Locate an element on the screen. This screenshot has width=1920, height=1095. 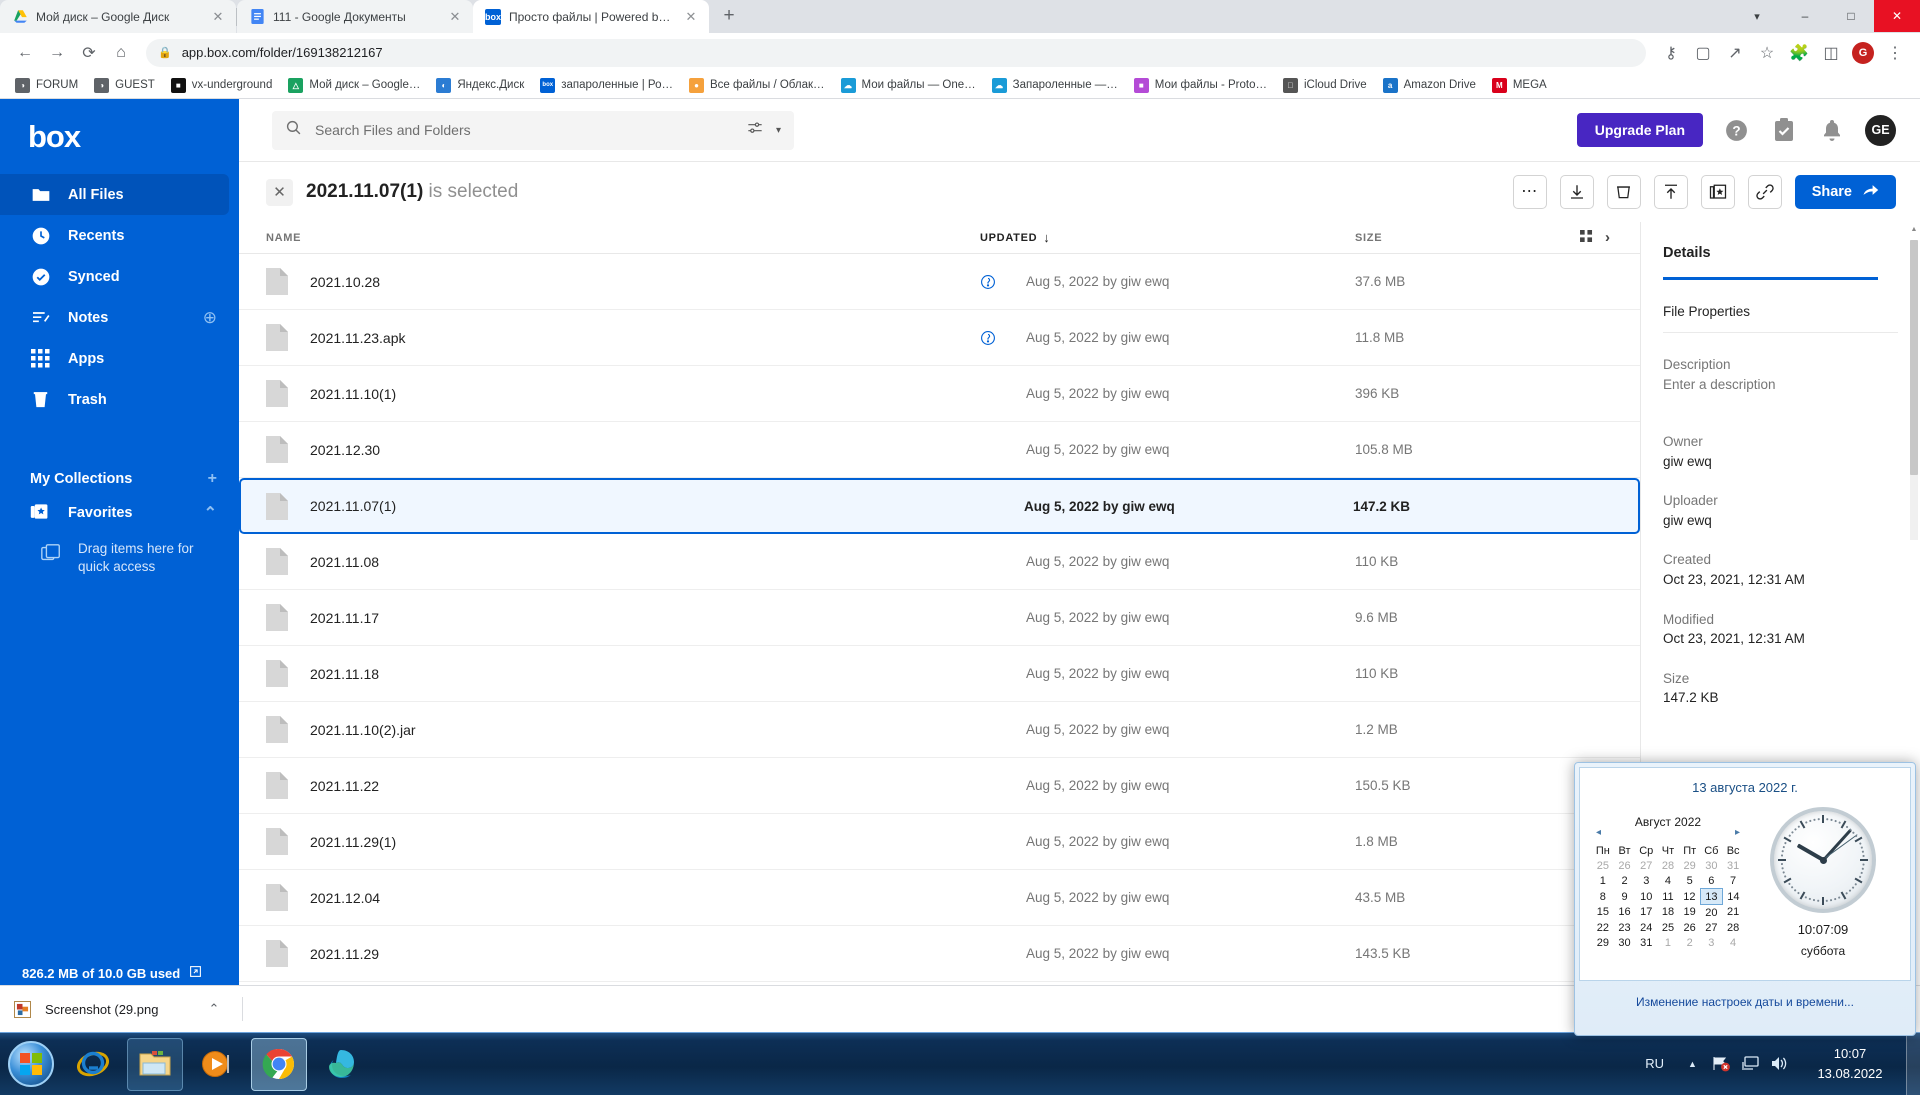
calendar-day: 14 is located at coordinates (1733, 897).